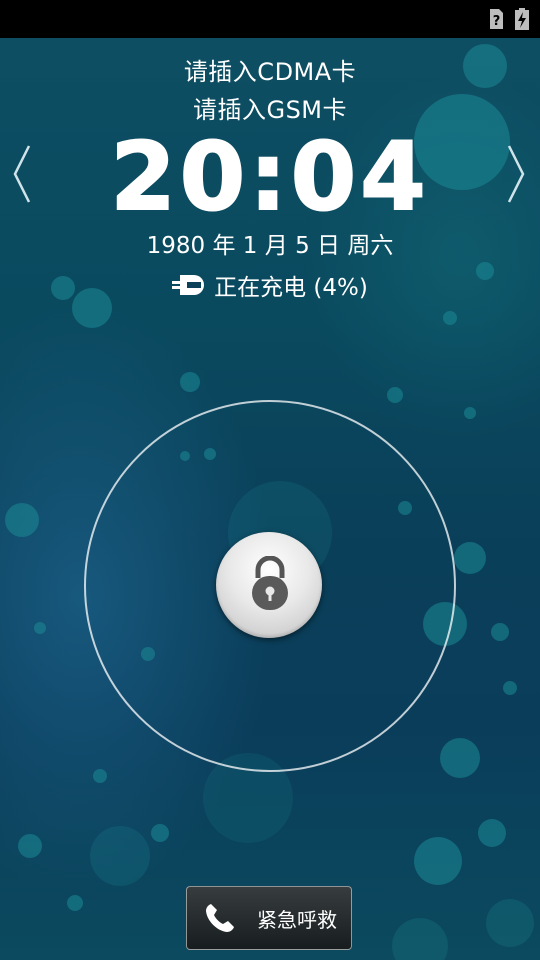 This screenshot has width=540, height=960. I want to click on unlock-handle, so click(269, 585).